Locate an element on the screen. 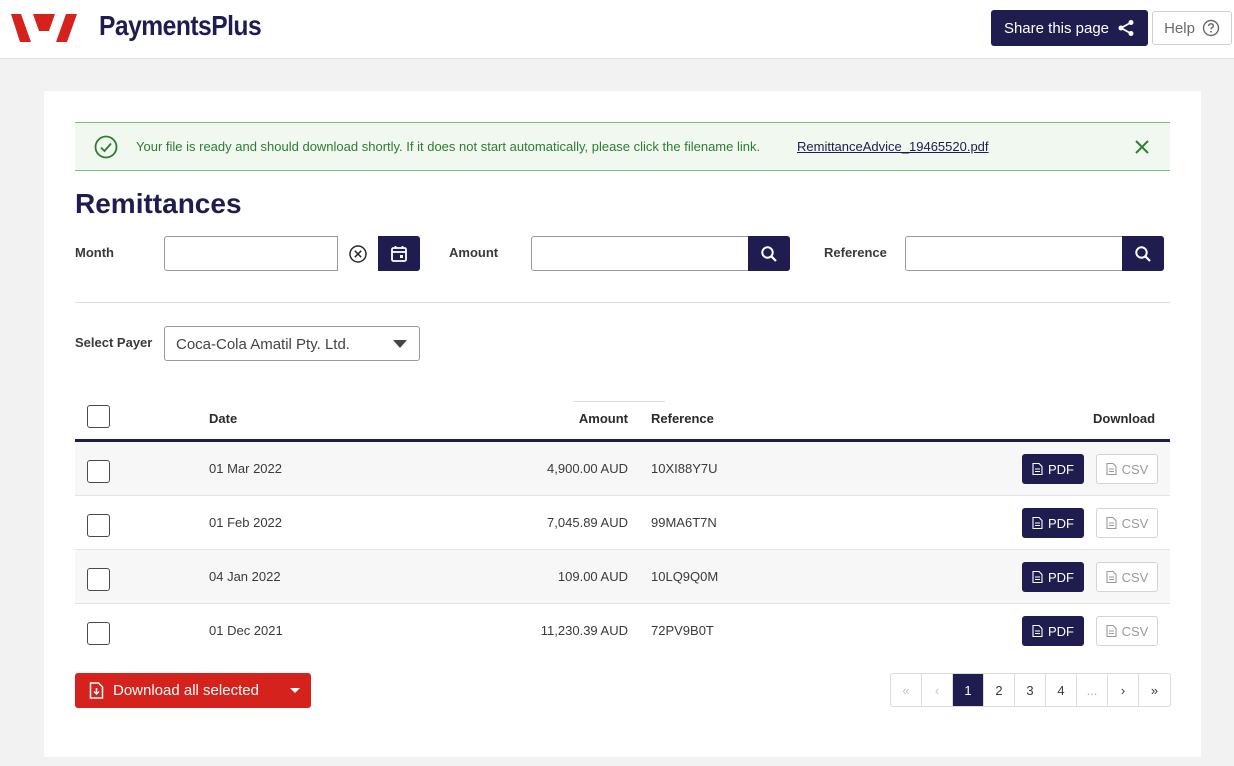 This screenshot has height=766, width=1234. amount-search-button is located at coordinates (769, 253).